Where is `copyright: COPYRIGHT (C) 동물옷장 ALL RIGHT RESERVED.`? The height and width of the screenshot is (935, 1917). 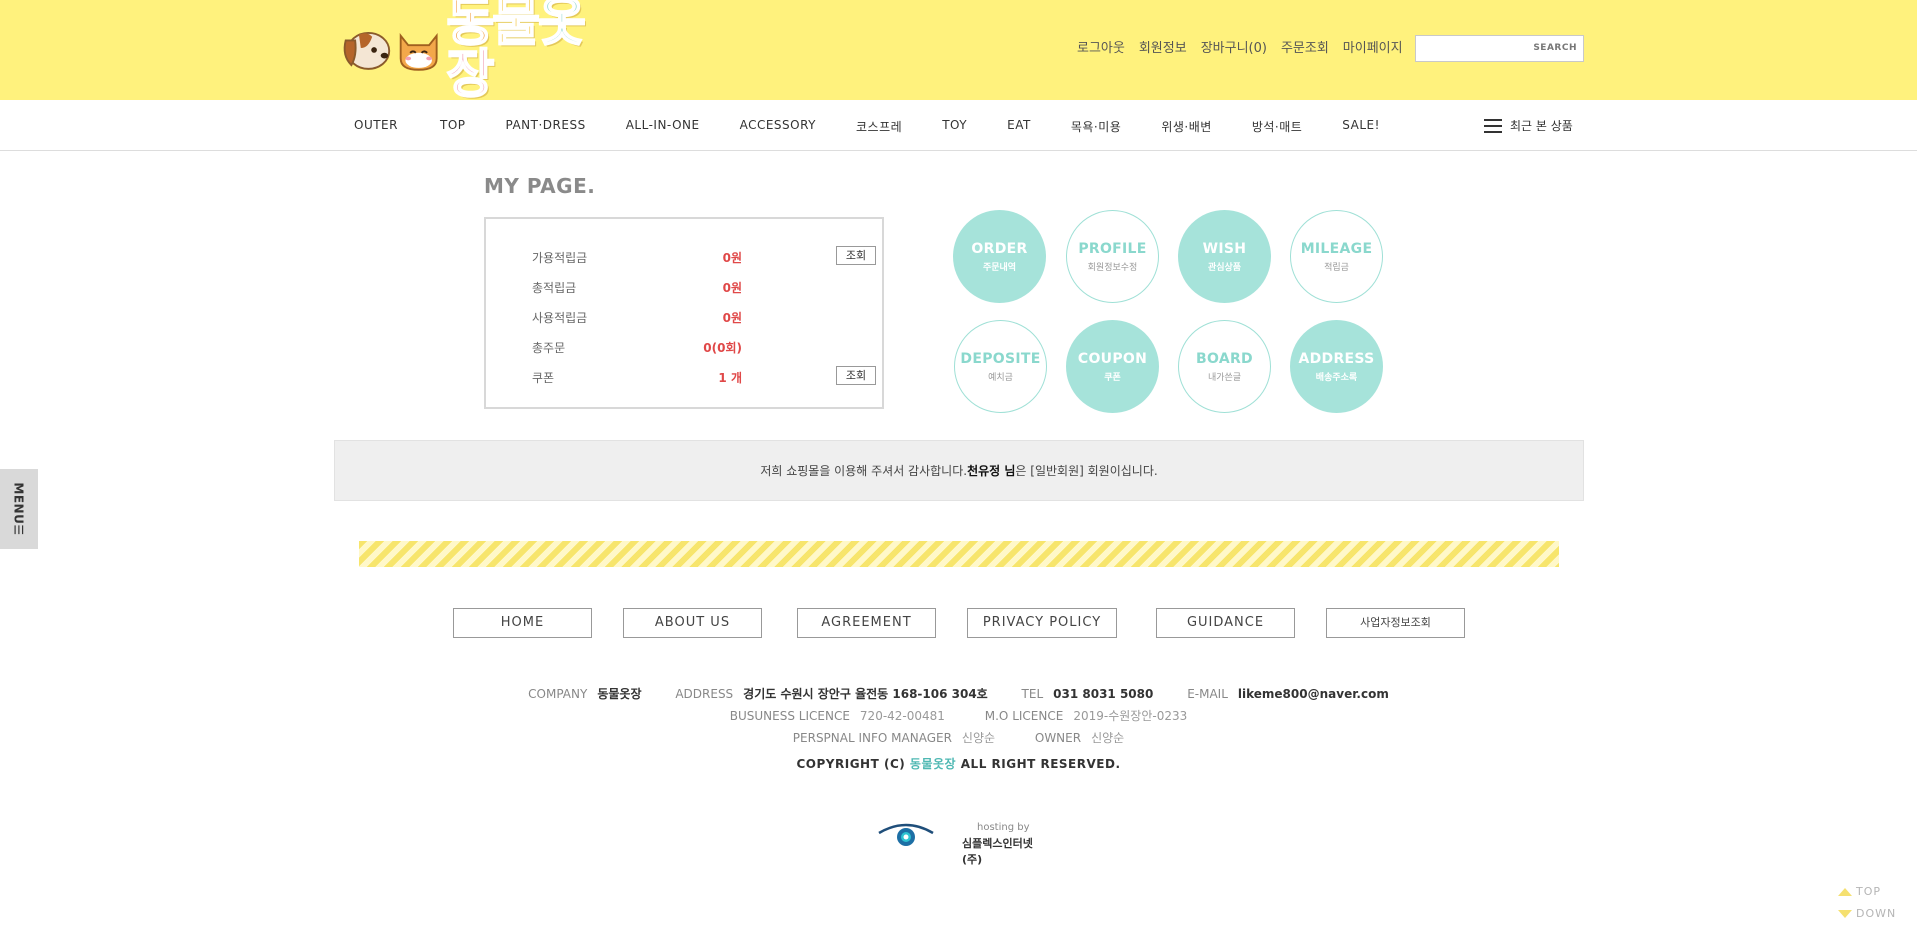 copyright: COPYRIGHT (C) 동물옷장 ALL RIGHT RESERVED. is located at coordinates (958, 763).